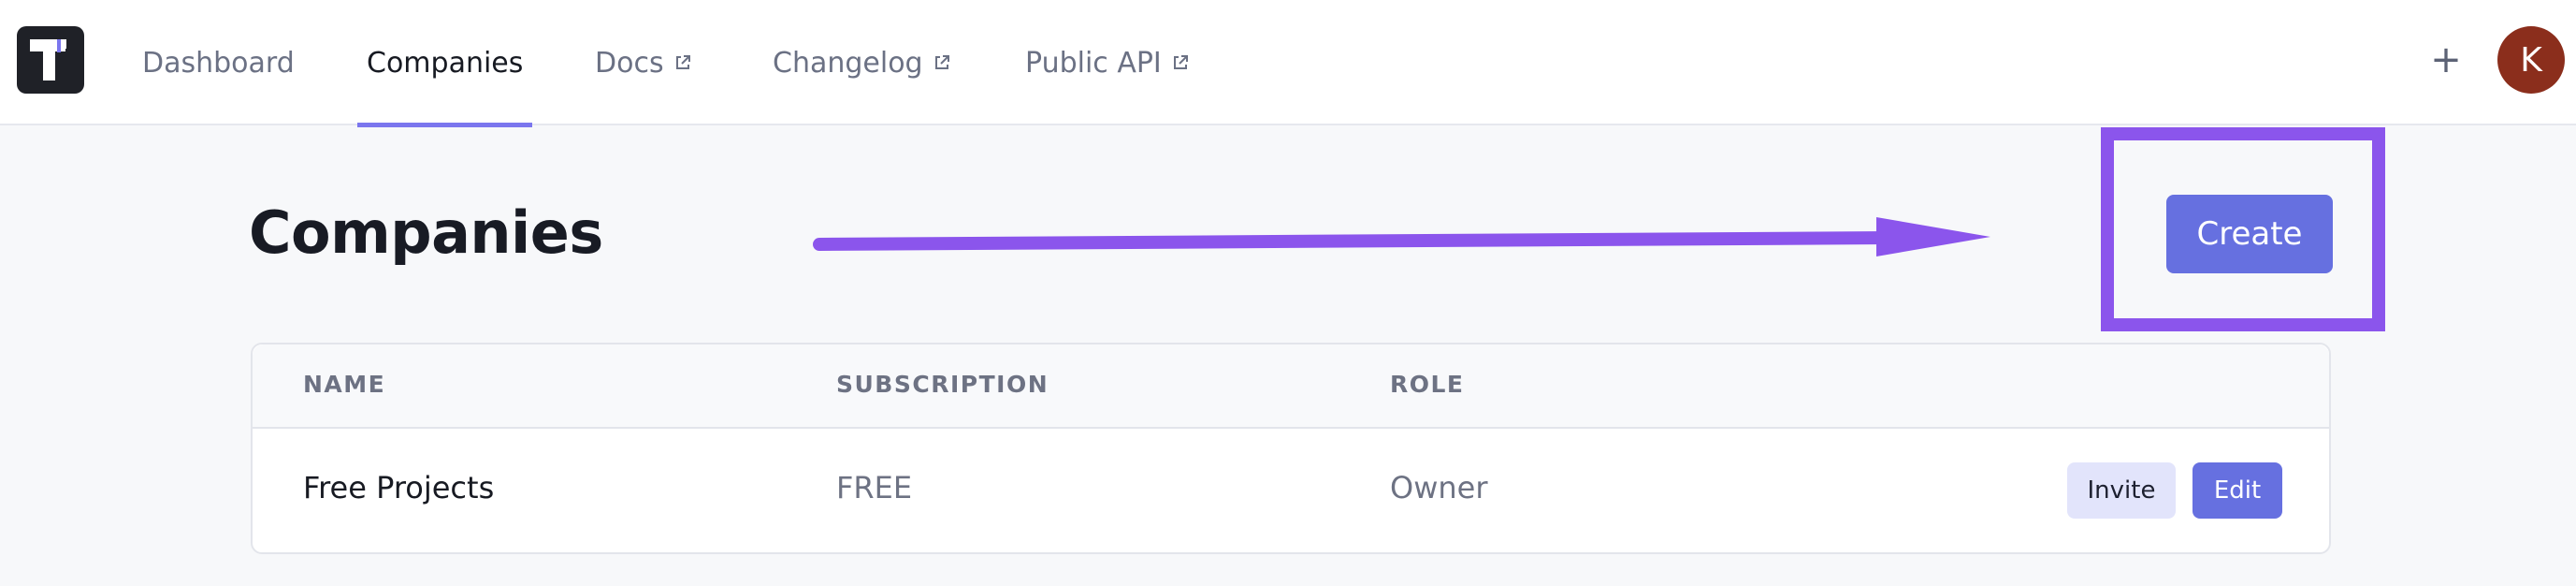 The width and height of the screenshot is (2576, 586). I want to click on table-header: NAME SUBSCRIPTION ROLE, so click(1291, 386).